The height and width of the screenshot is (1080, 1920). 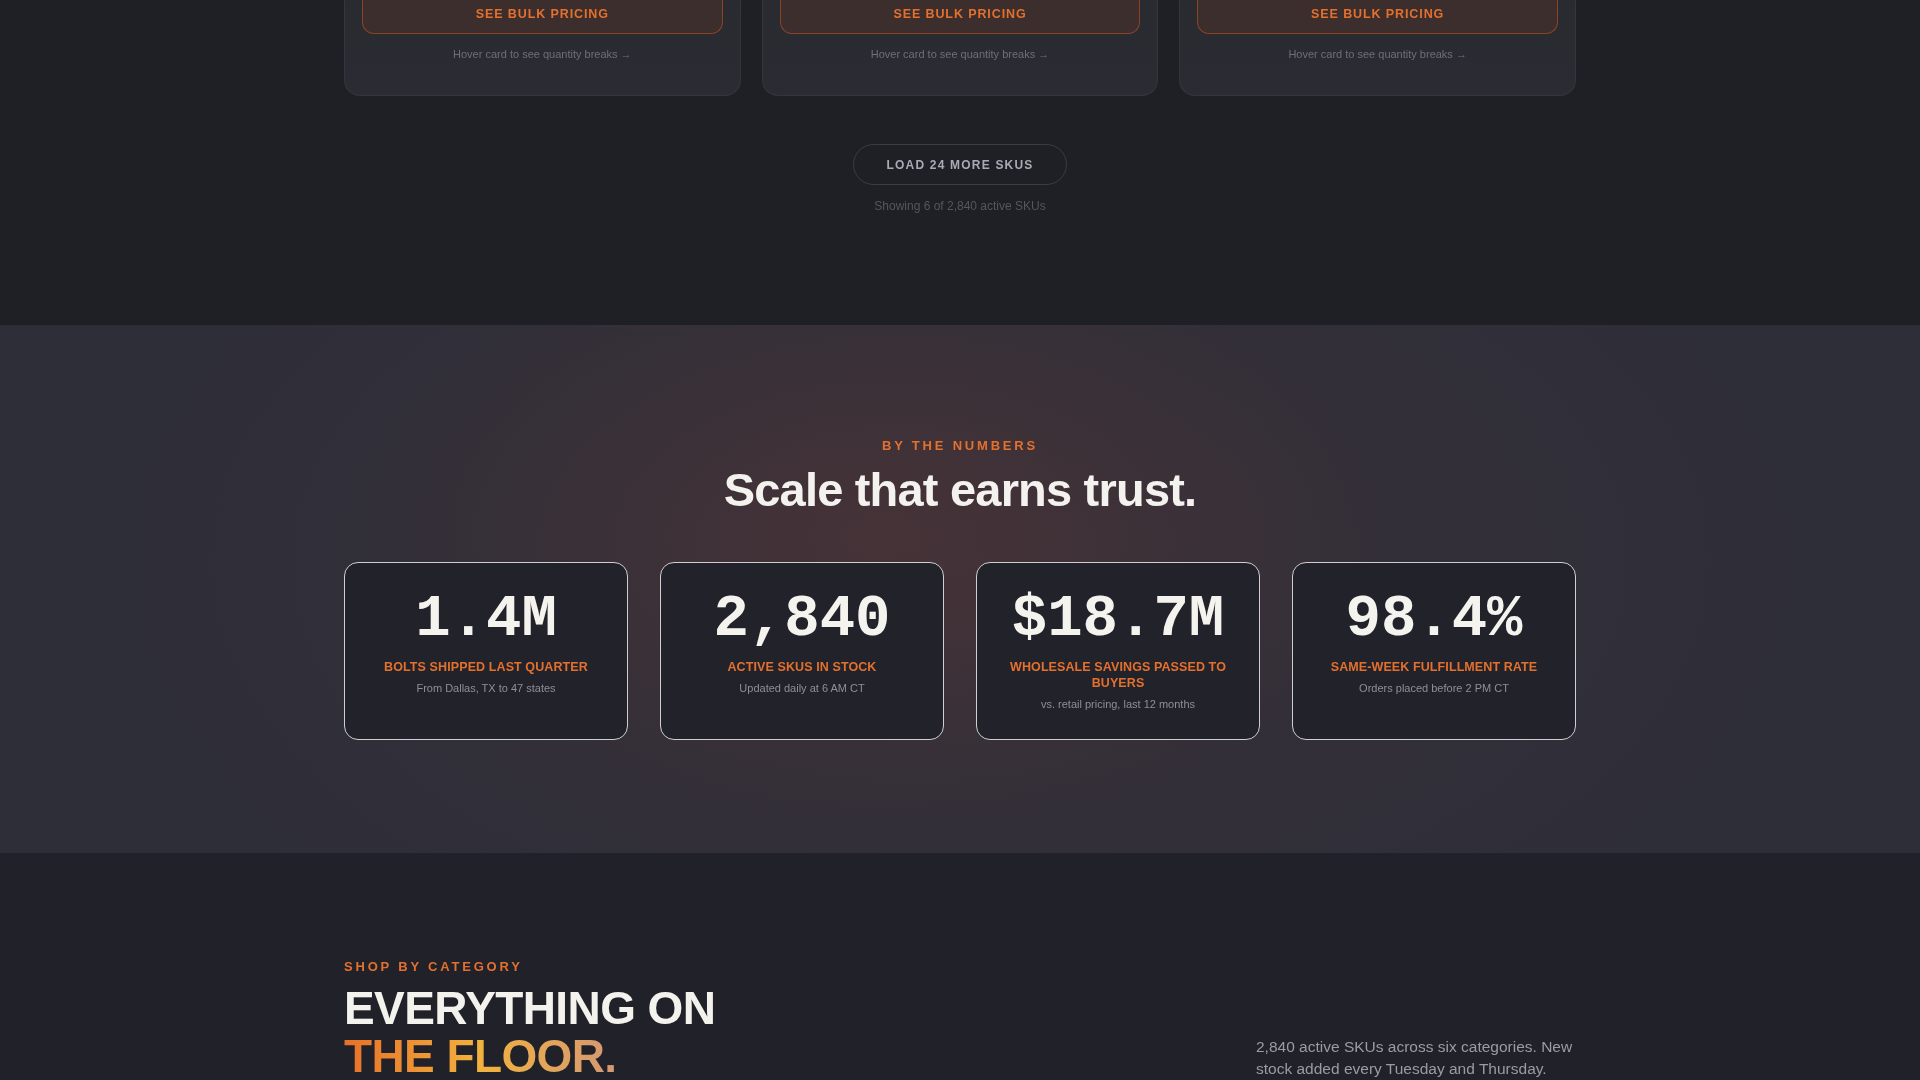 What do you see at coordinates (1118, 619) in the screenshot?
I see `stat-value: $18.7M` at bounding box center [1118, 619].